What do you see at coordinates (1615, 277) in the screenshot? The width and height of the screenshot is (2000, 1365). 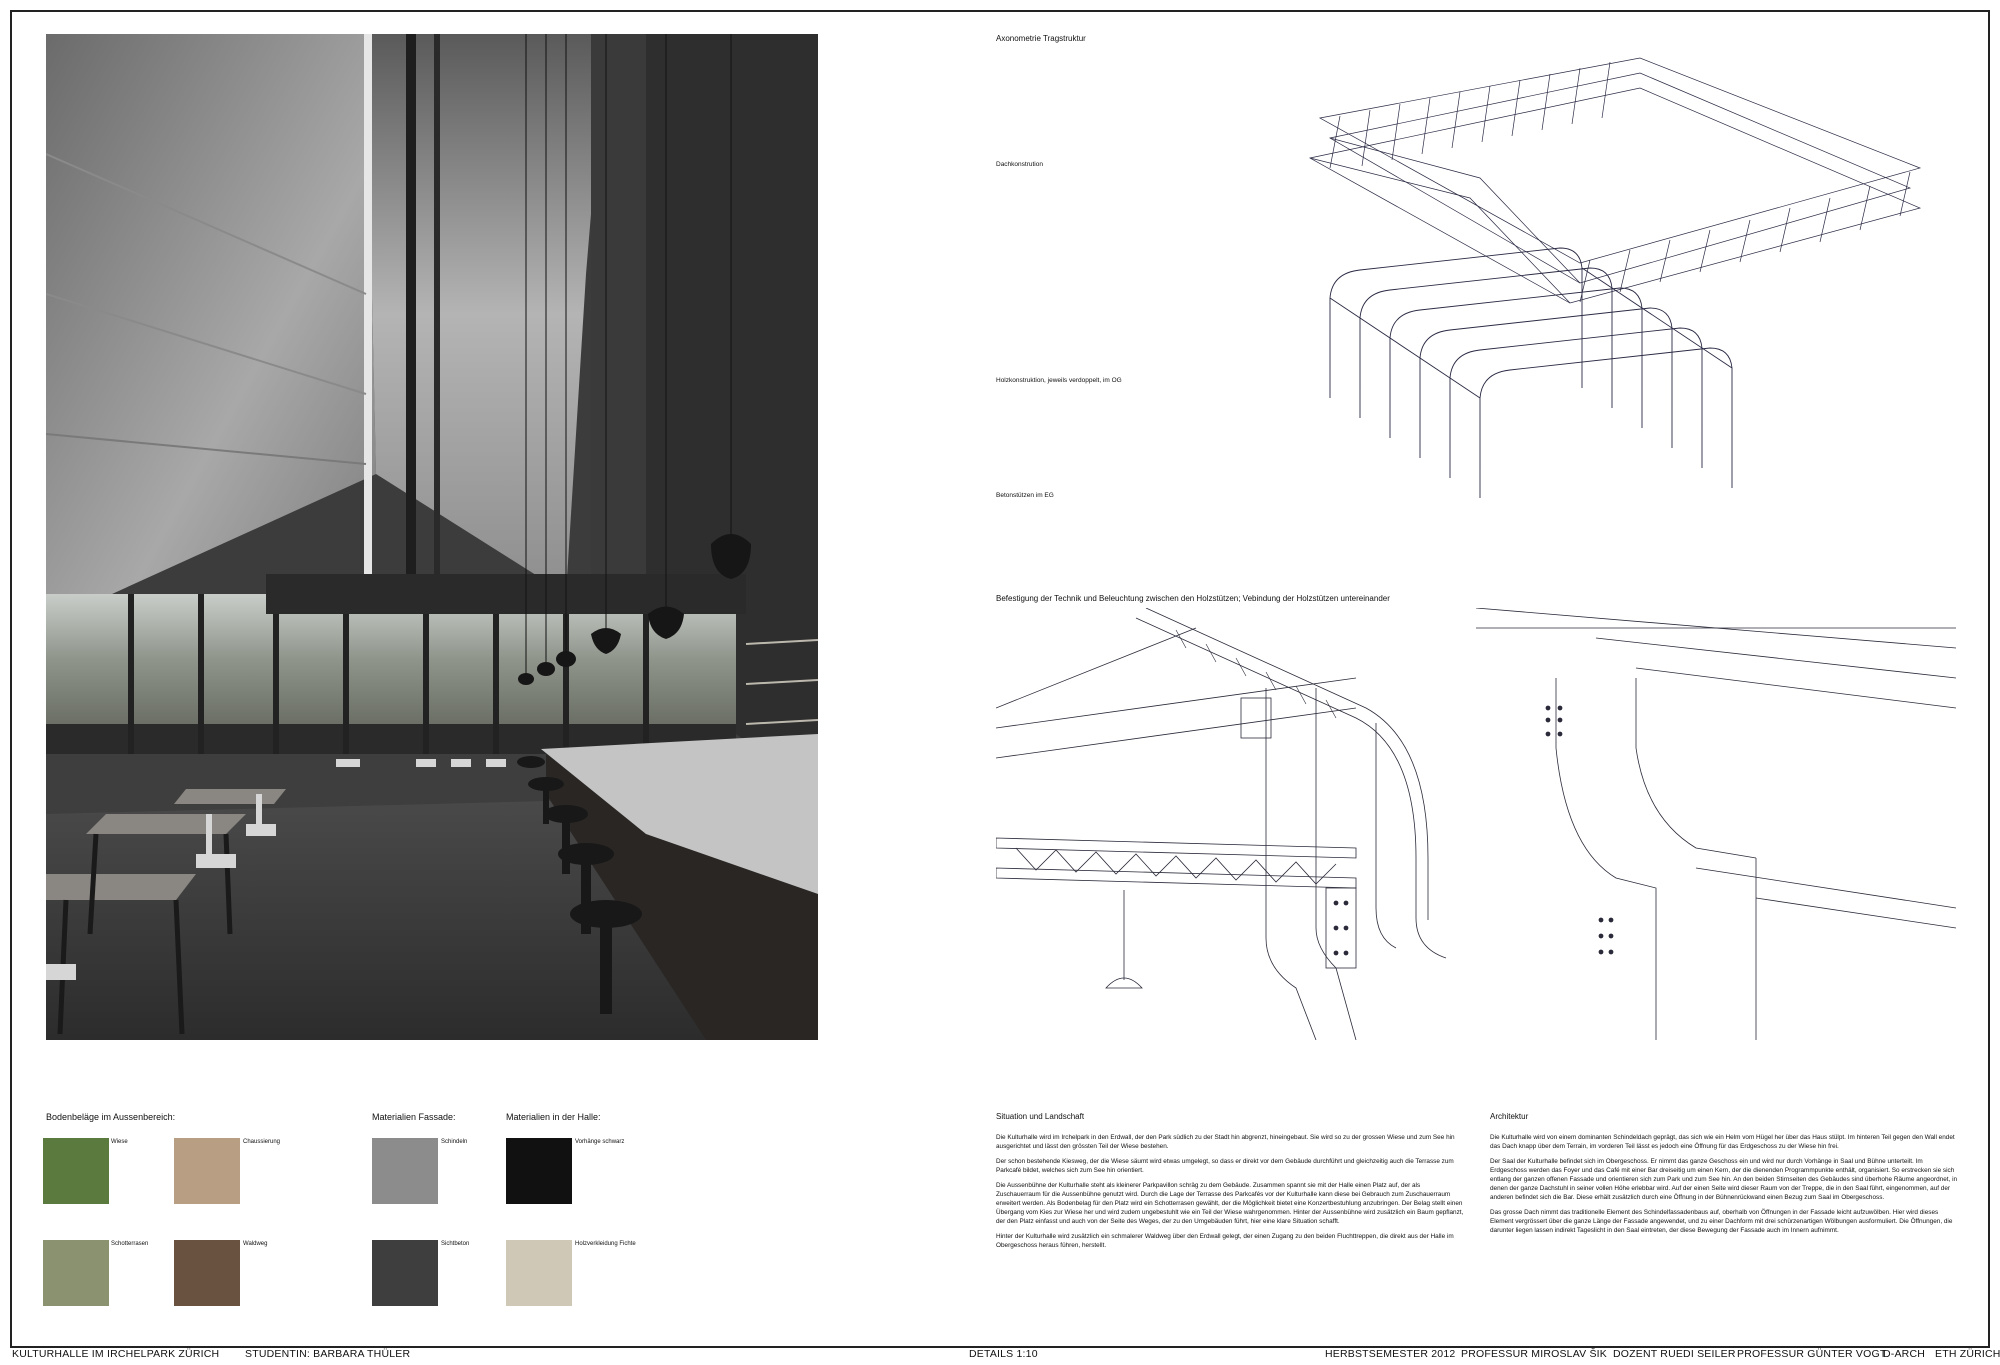 I see `axonometry-drawing` at bounding box center [1615, 277].